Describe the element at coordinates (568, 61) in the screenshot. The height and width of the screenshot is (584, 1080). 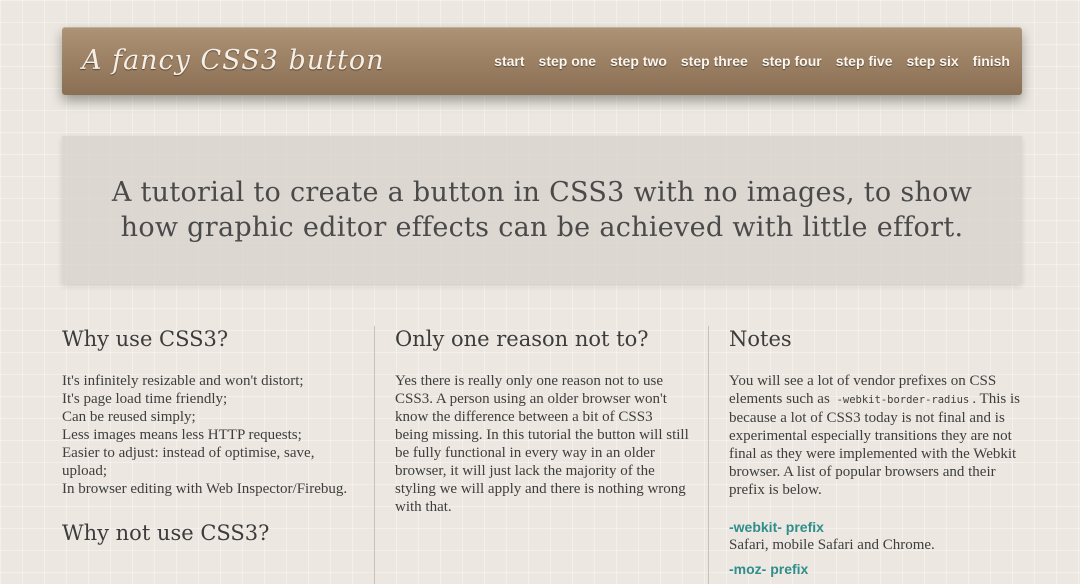
I see `nav-step-one: step one` at that location.